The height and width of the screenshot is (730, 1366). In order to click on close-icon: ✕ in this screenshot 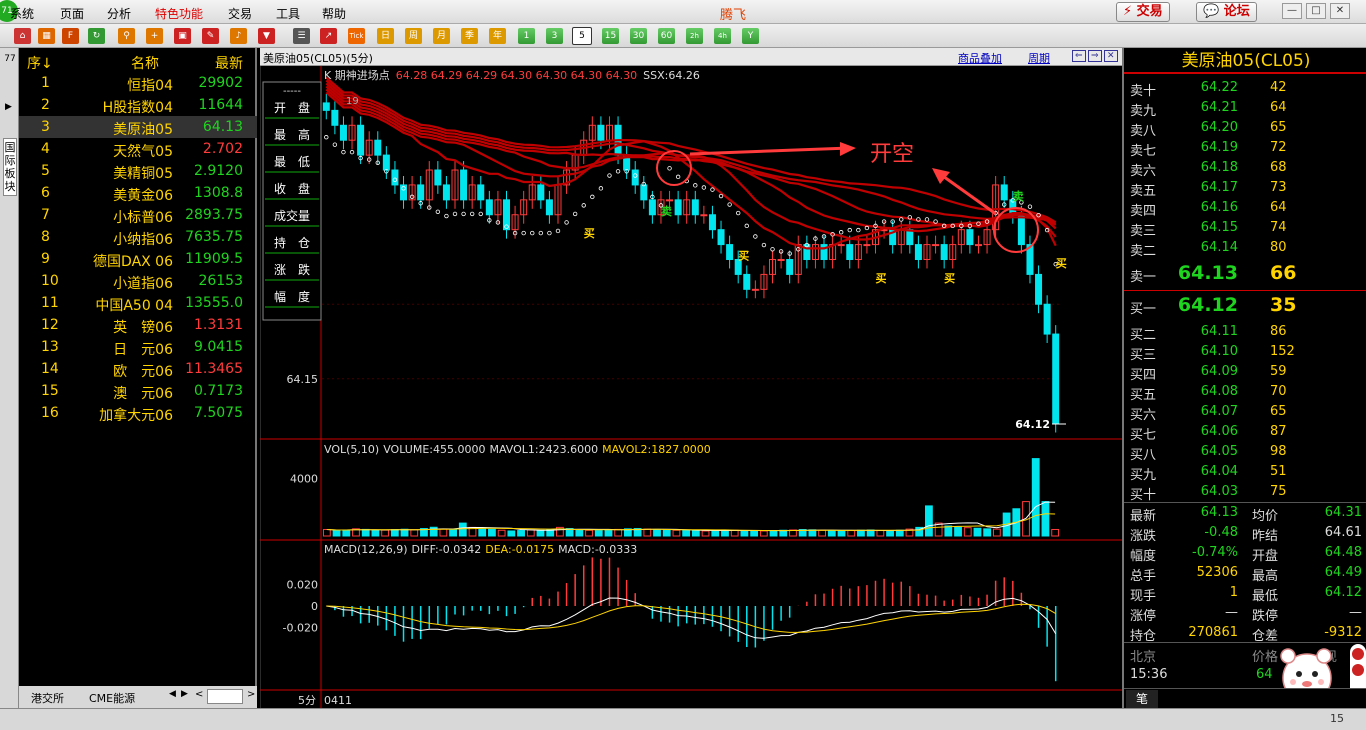, I will do `click(1340, 11)`.